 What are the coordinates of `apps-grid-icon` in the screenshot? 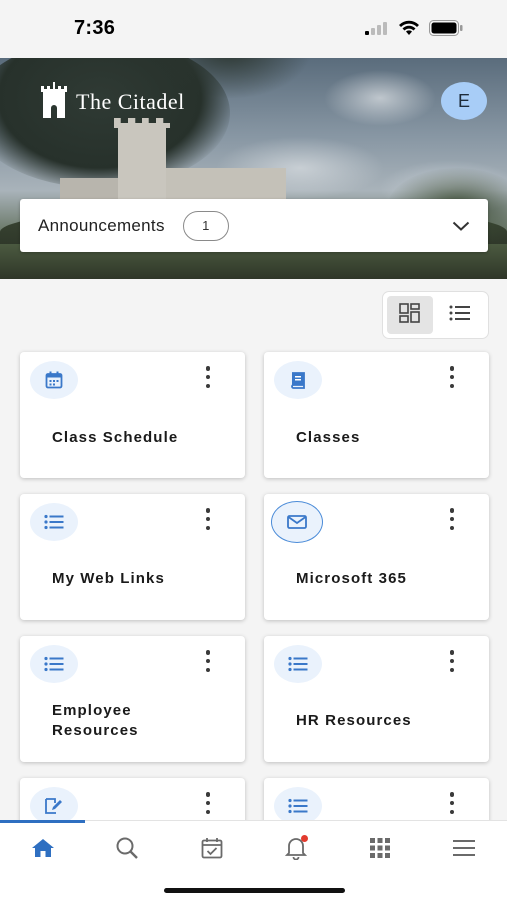 It's located at (380, 848).